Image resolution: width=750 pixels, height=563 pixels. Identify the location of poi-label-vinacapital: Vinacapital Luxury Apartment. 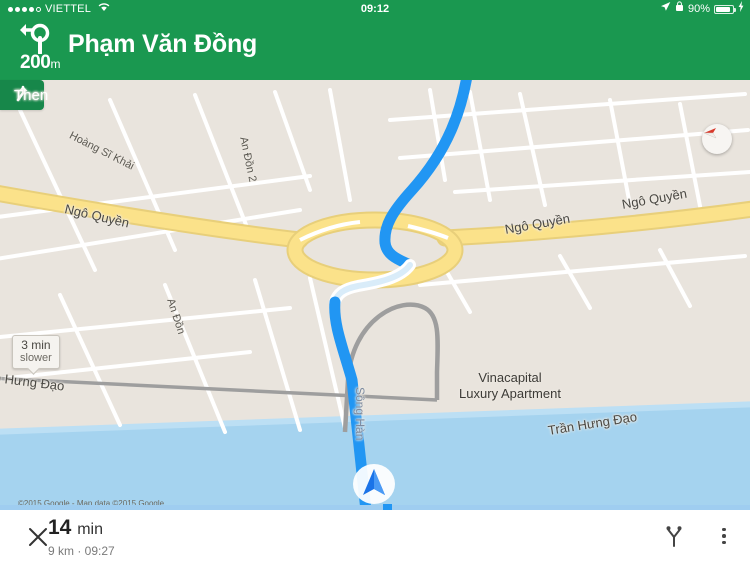
(510, 385).